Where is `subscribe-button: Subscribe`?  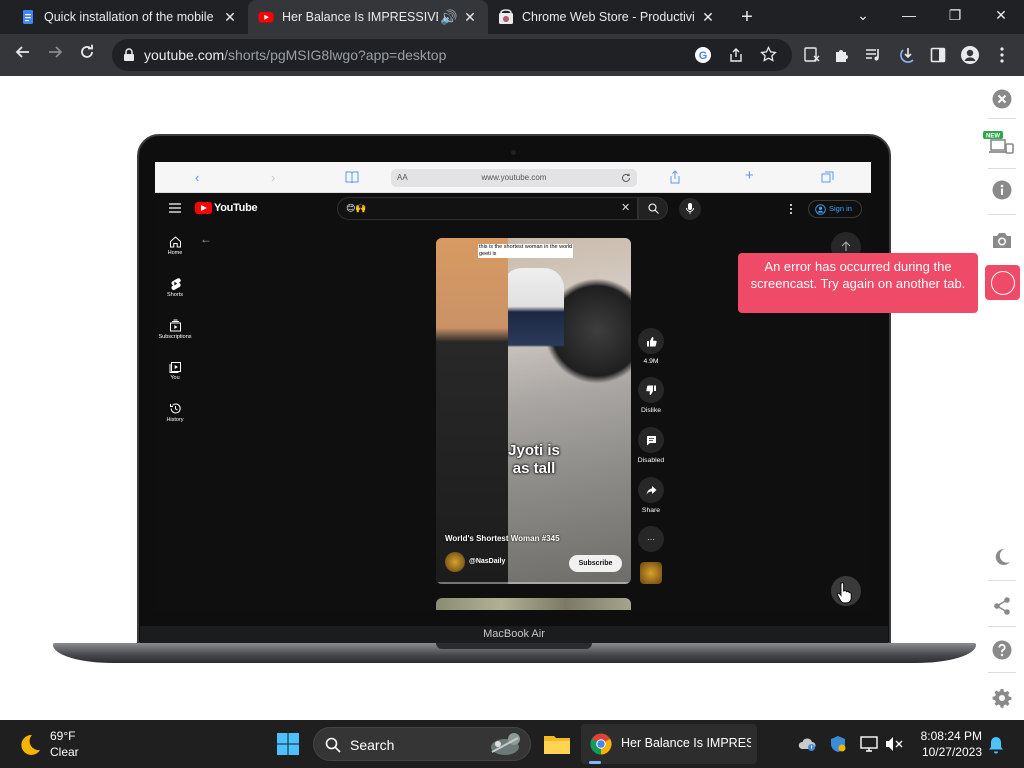 subscribe-button: Subscribe is located at coordinates (595, 563).